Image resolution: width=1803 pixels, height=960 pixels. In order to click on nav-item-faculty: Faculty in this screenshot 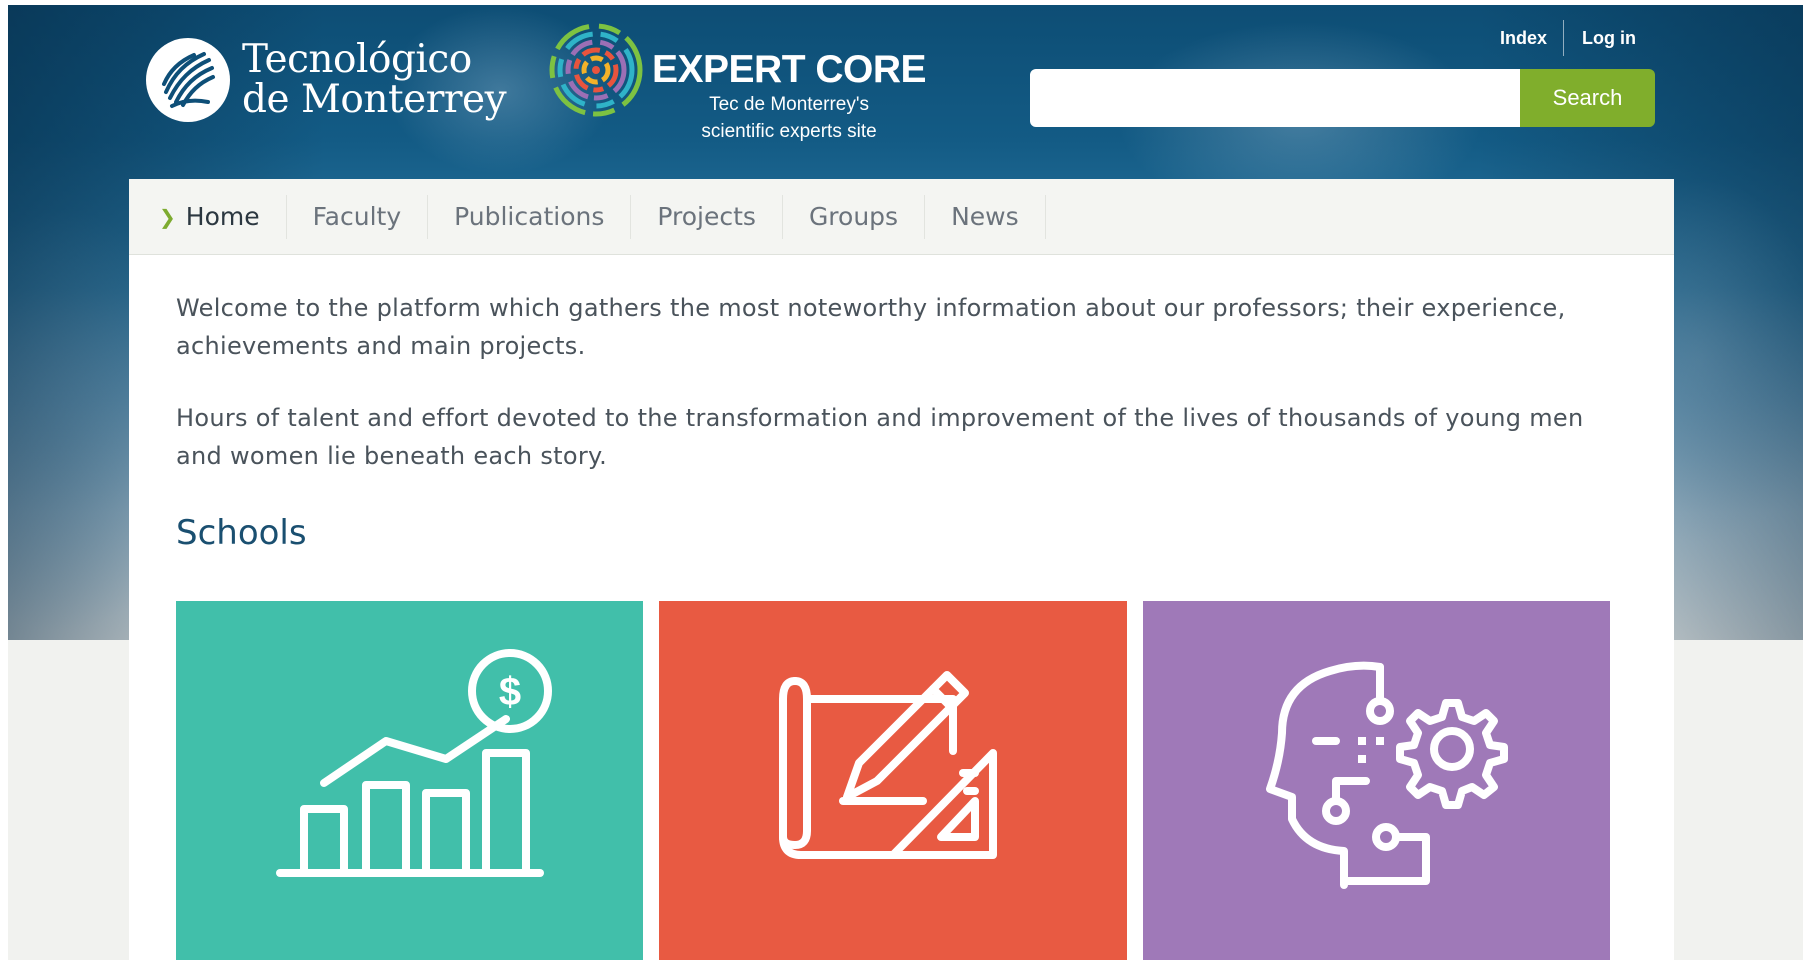, I will do `click(358, 216)`.